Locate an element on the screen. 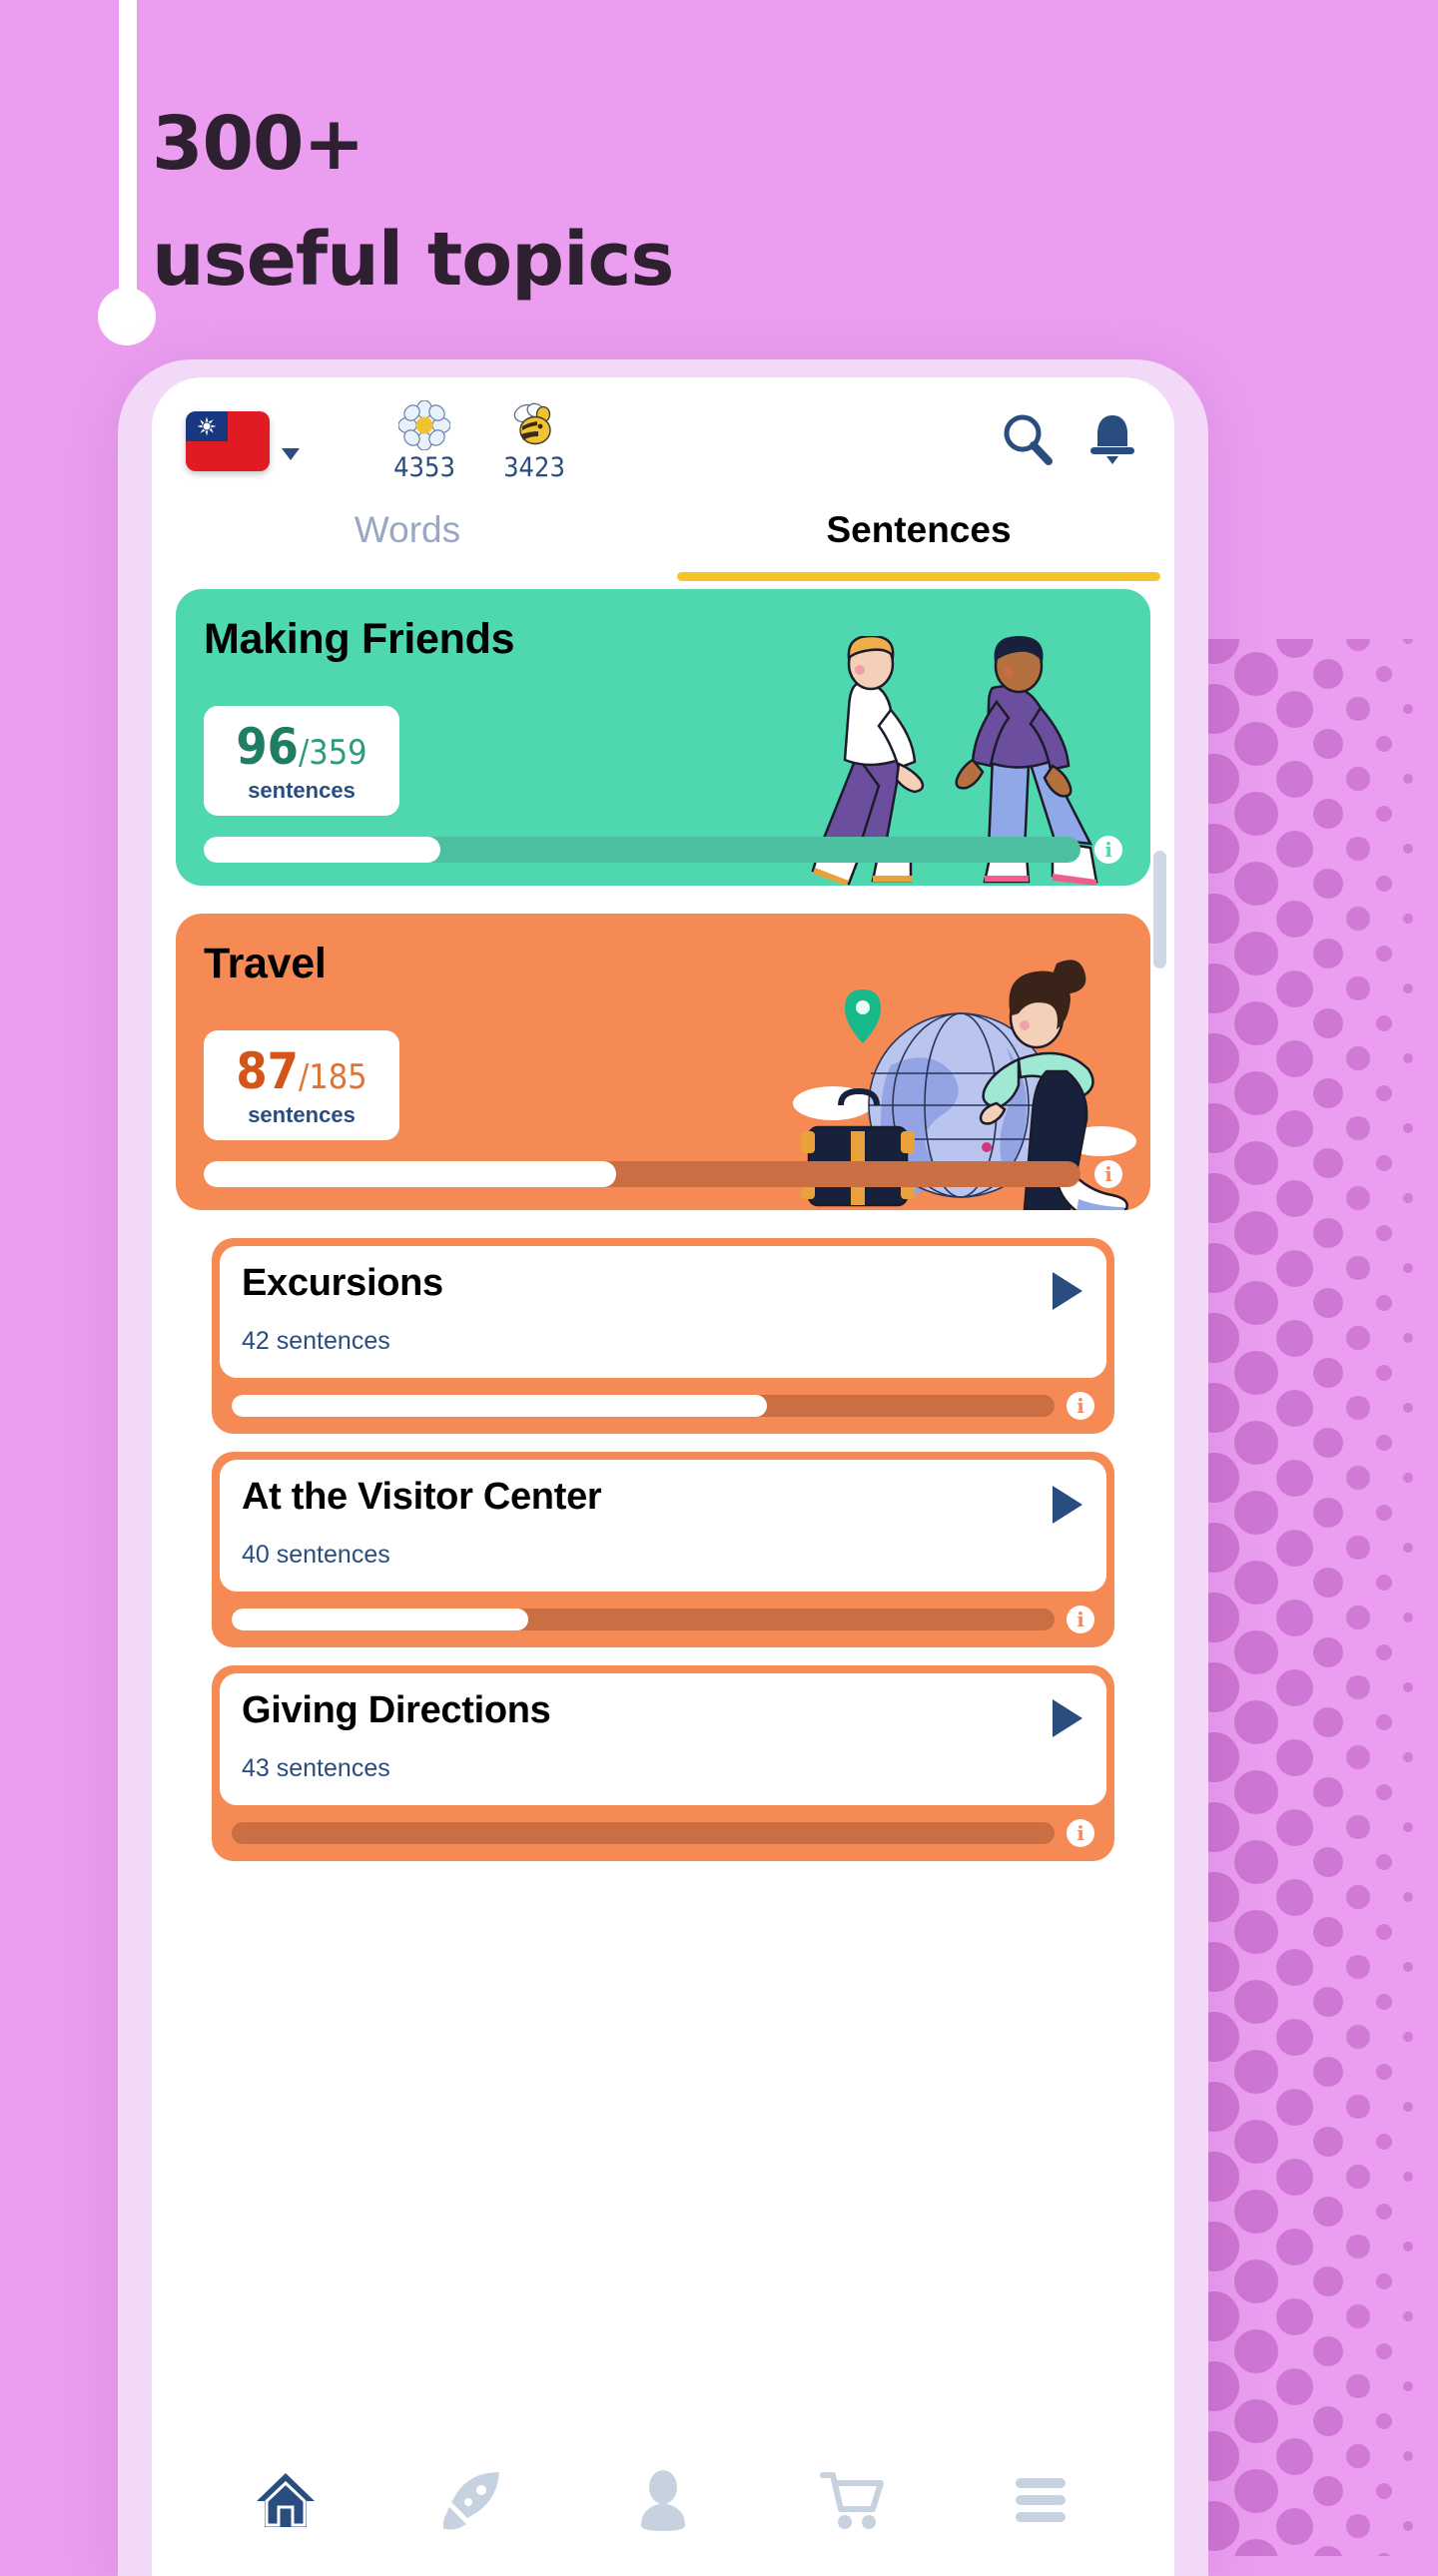 Image resolution: width=1438 pixels, height=2576 pixels. topic-title: Travel is located at coordinates (265, 963).